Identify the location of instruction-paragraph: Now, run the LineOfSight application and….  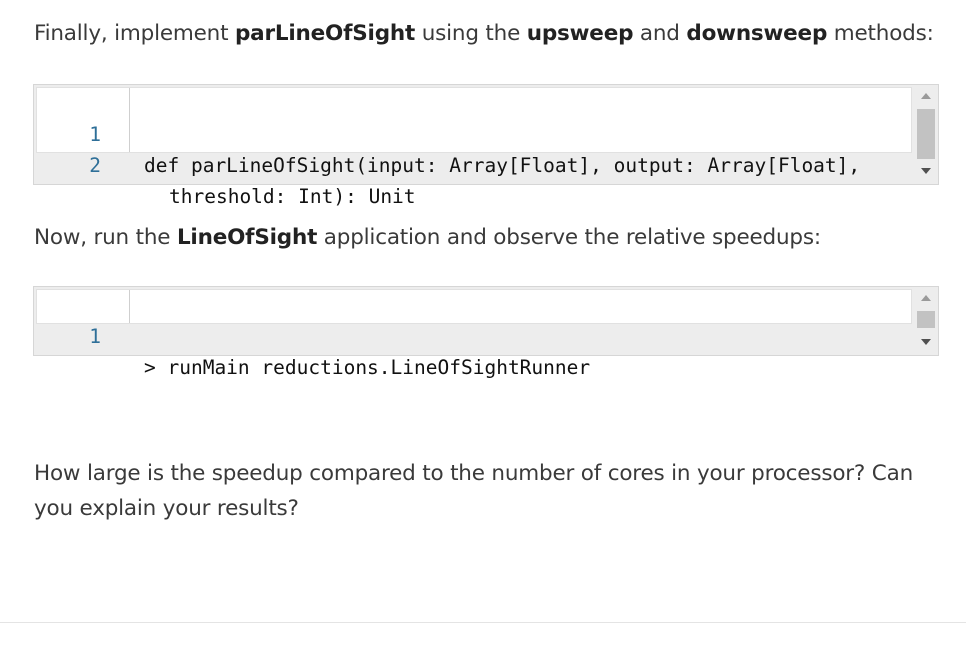
(427, 237).